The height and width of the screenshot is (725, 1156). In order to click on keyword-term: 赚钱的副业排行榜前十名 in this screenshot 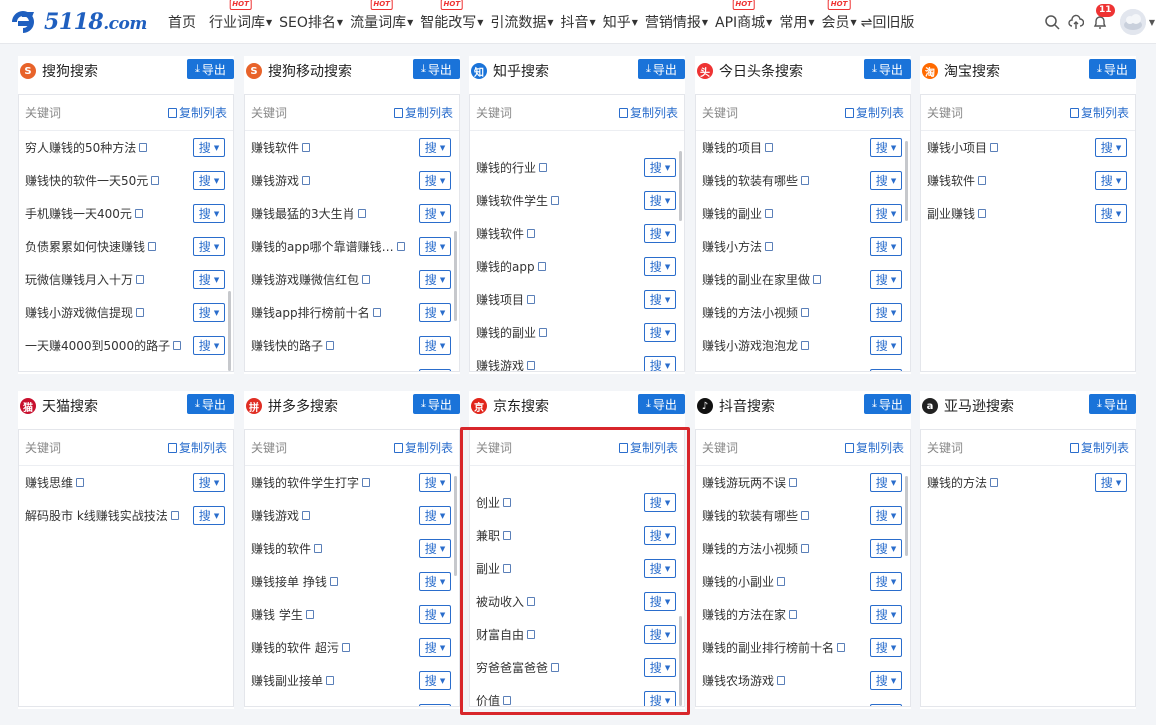, I will do `click(774, 647)`.